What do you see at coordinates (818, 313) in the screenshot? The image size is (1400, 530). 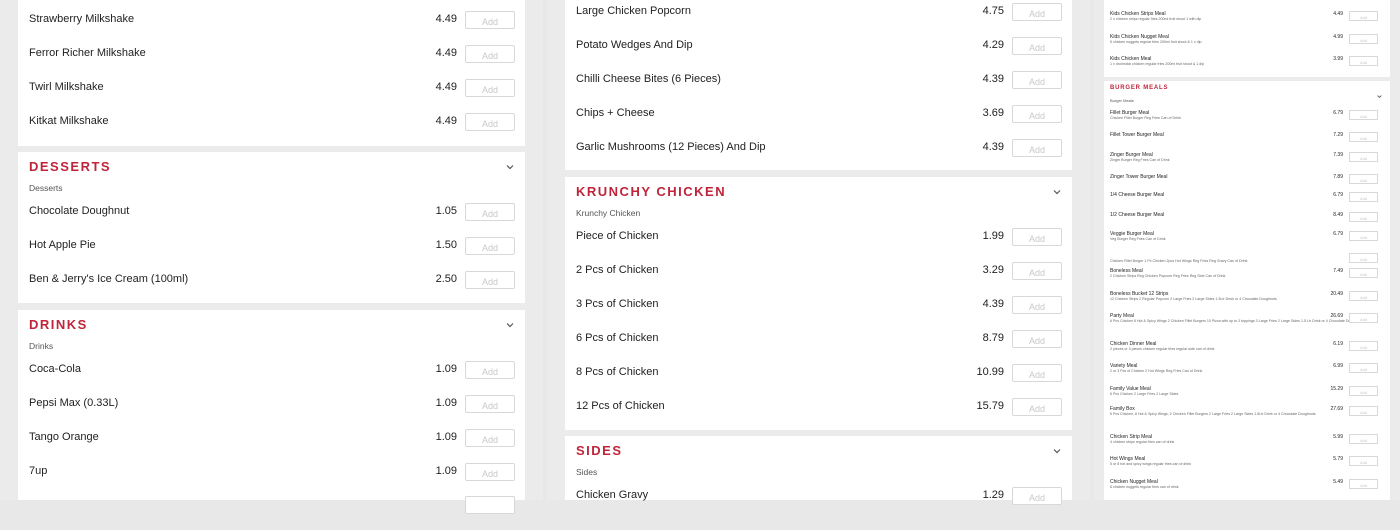 I see `menu-item-row: 3 Pcs of Chicken 4.39 Add` at bounding box center [818, 313].